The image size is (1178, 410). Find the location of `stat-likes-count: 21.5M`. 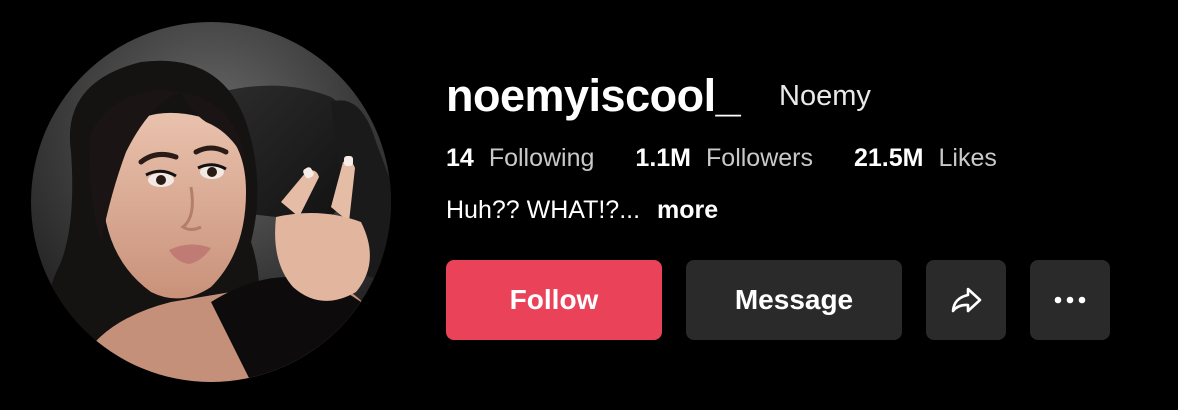

stat-likes-count: 21.5M is located at coordinates (889, 158).